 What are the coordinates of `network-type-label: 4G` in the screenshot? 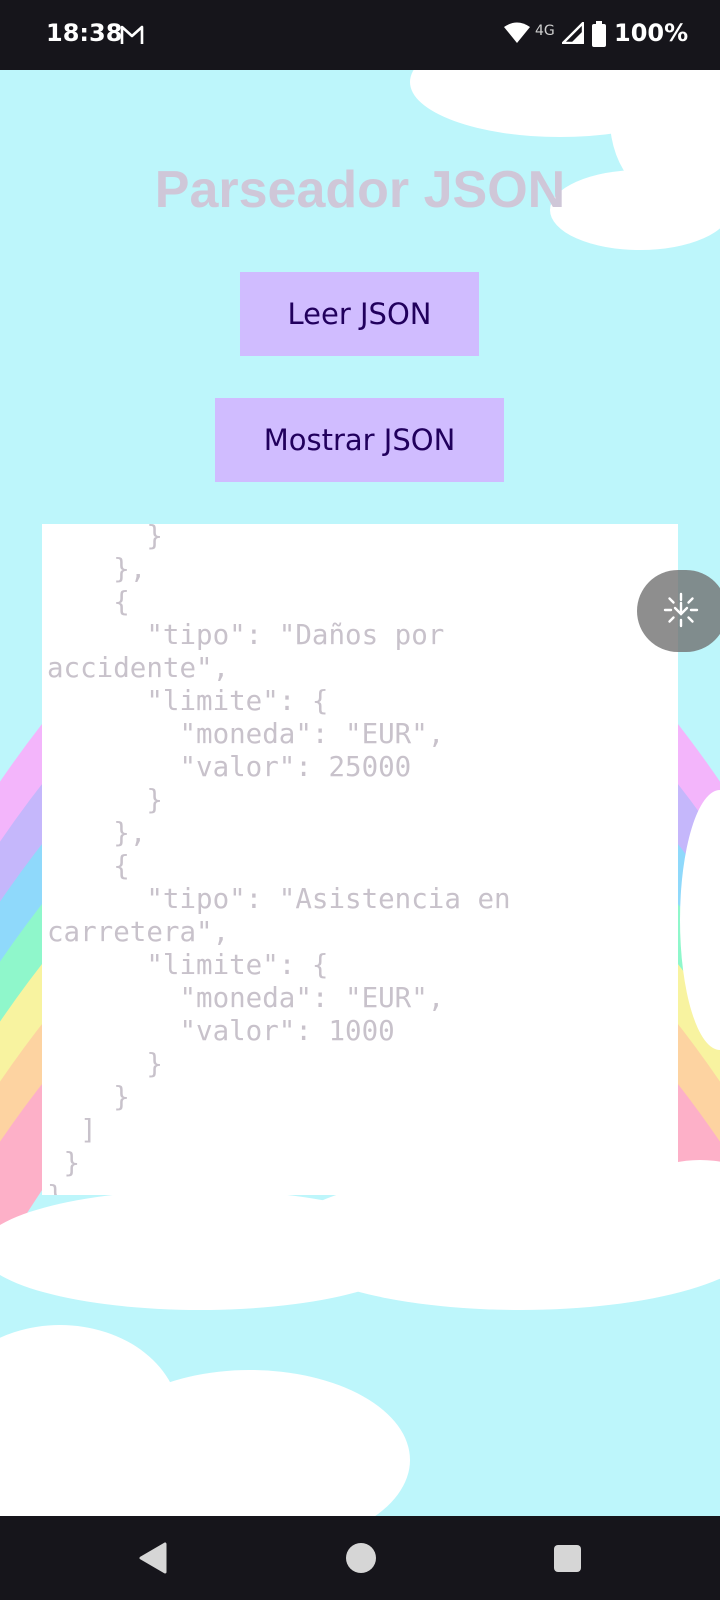 It's located at (545, 31).